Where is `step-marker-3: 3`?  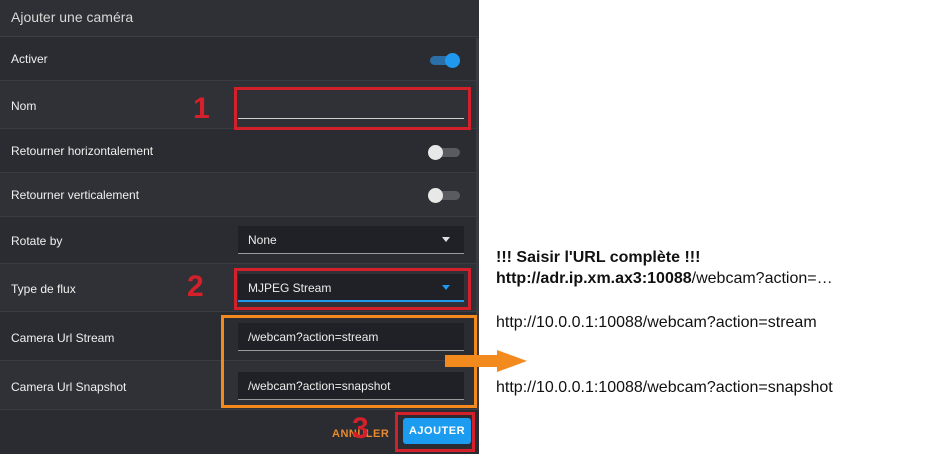
step-marker-3: 3 is located at coordinates (360, 428).